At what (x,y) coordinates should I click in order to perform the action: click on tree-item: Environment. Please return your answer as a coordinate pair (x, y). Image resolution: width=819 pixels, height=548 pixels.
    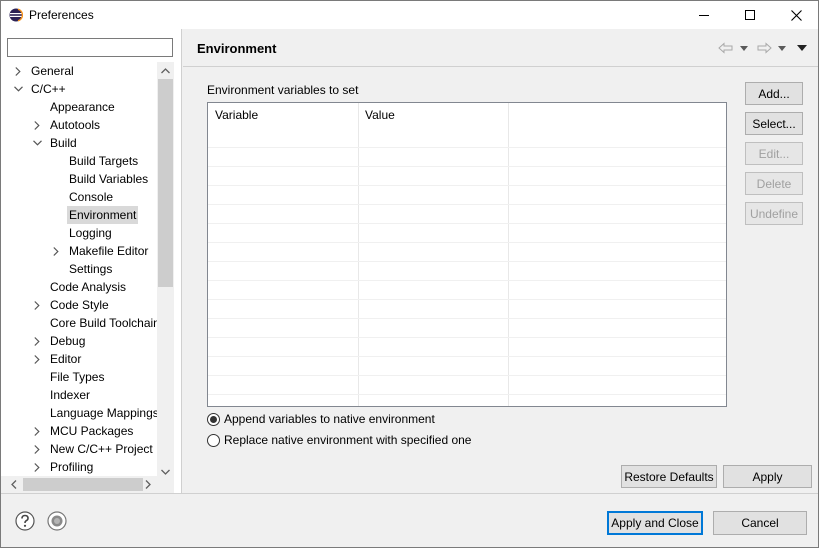
    Looking at the image, I should click on (79, 215).